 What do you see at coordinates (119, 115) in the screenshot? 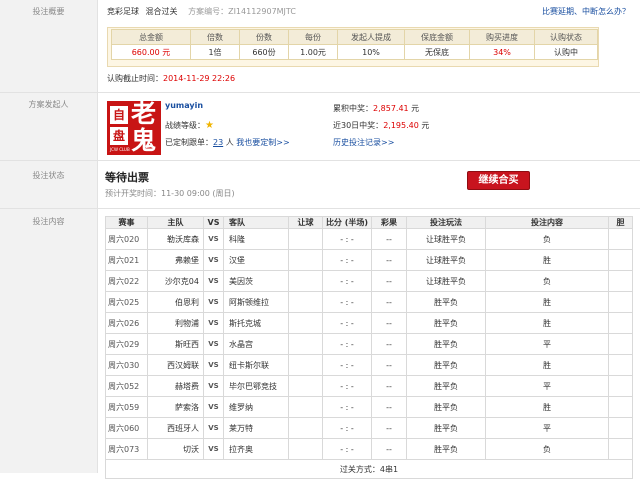
I see `logo-char: 自` at bounding box center [119, 115].